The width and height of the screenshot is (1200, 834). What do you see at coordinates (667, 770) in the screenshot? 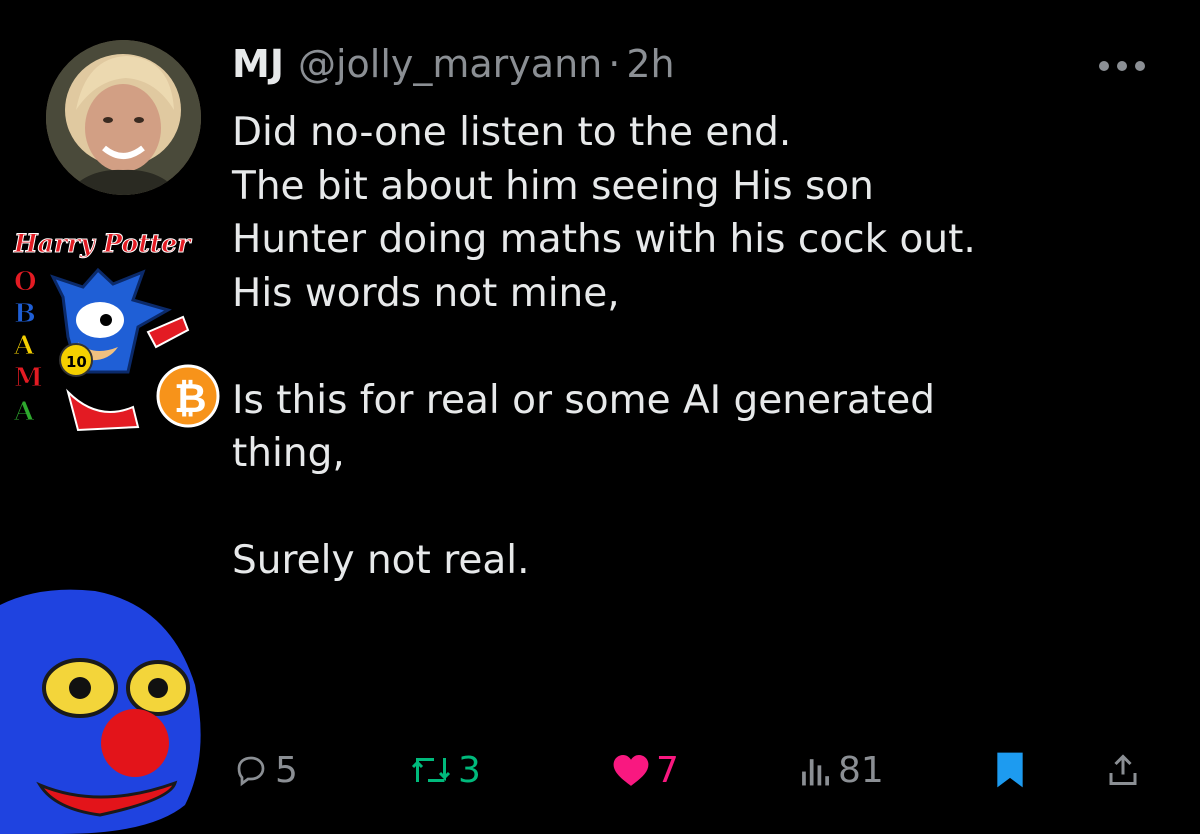
I see `like-count: 7` at bounding box center [667, 770].